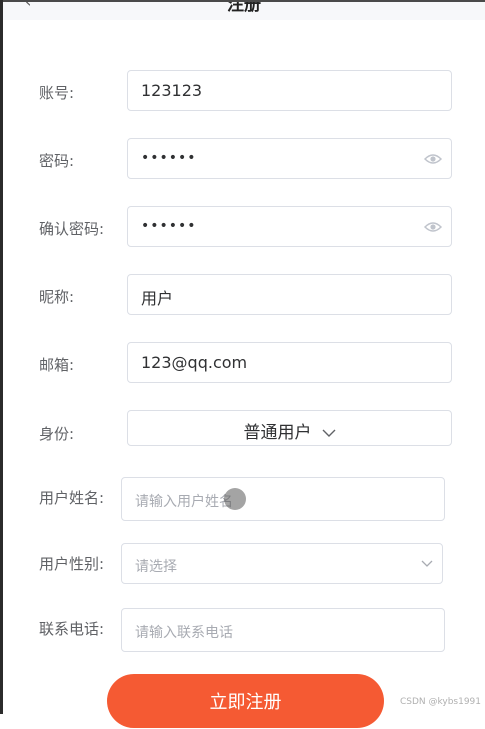 This screenshot has height=729, width=485. Describe the element at coordinates (72, 629) in the screenshot. I see `phone-label: 联系电话:` at that location.